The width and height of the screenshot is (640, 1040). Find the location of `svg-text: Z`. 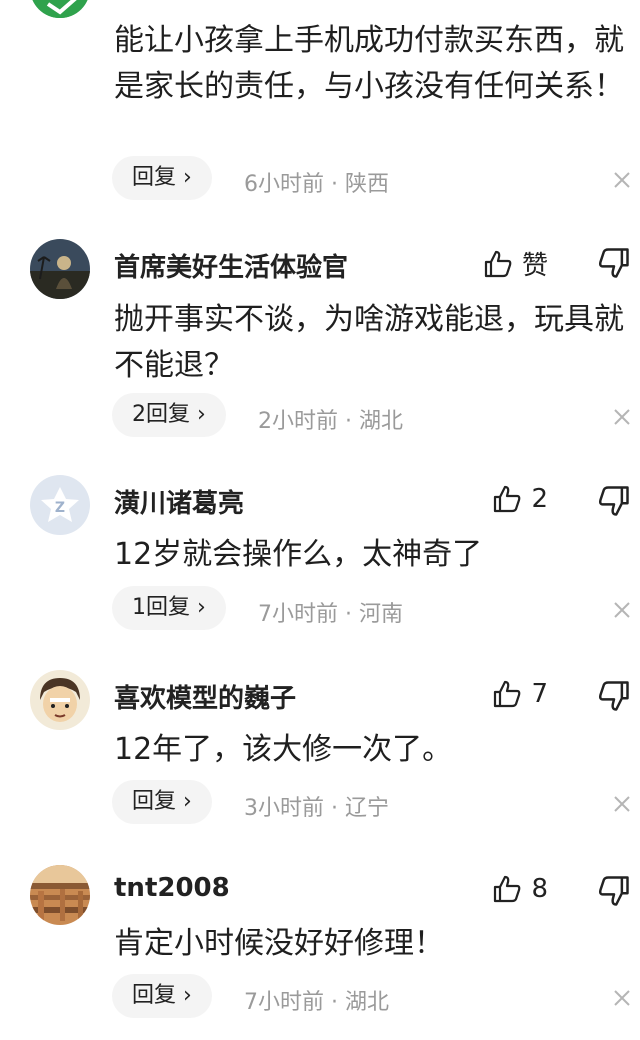

svg-text: Z is located at coordinates (60, 508).